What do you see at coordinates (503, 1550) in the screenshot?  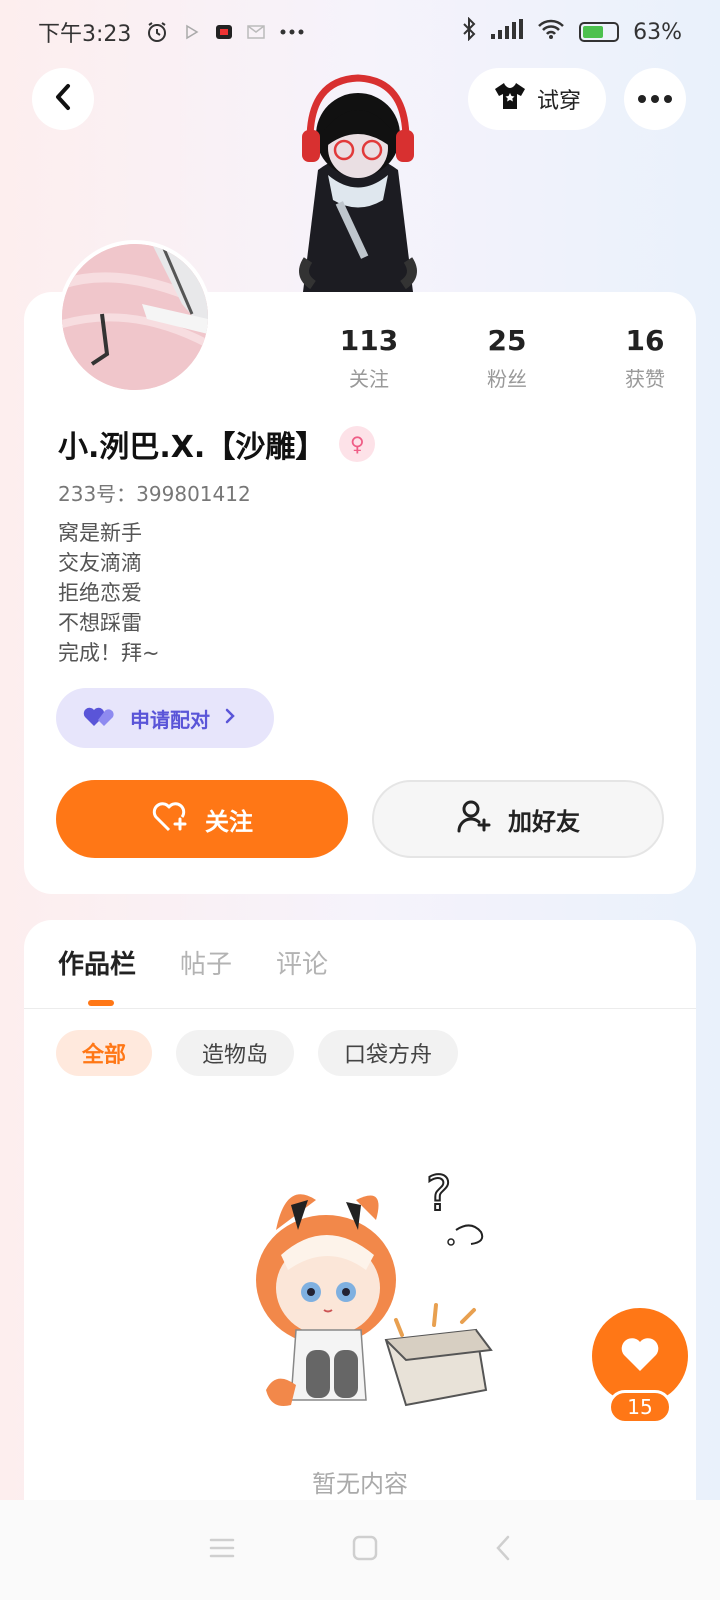 I see `back-nav-icon` at bounding box center [503, 1550].